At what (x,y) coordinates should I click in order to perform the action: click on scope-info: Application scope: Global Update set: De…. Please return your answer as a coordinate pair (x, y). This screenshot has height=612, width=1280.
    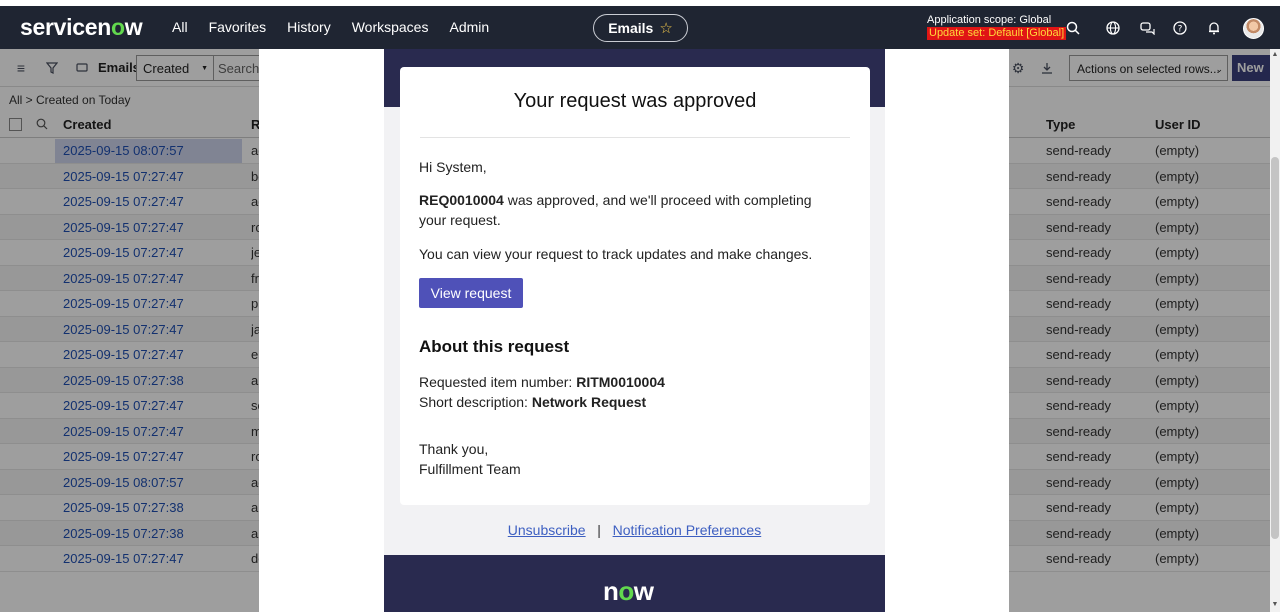
    Looking at the image, I should click on (997, 27).